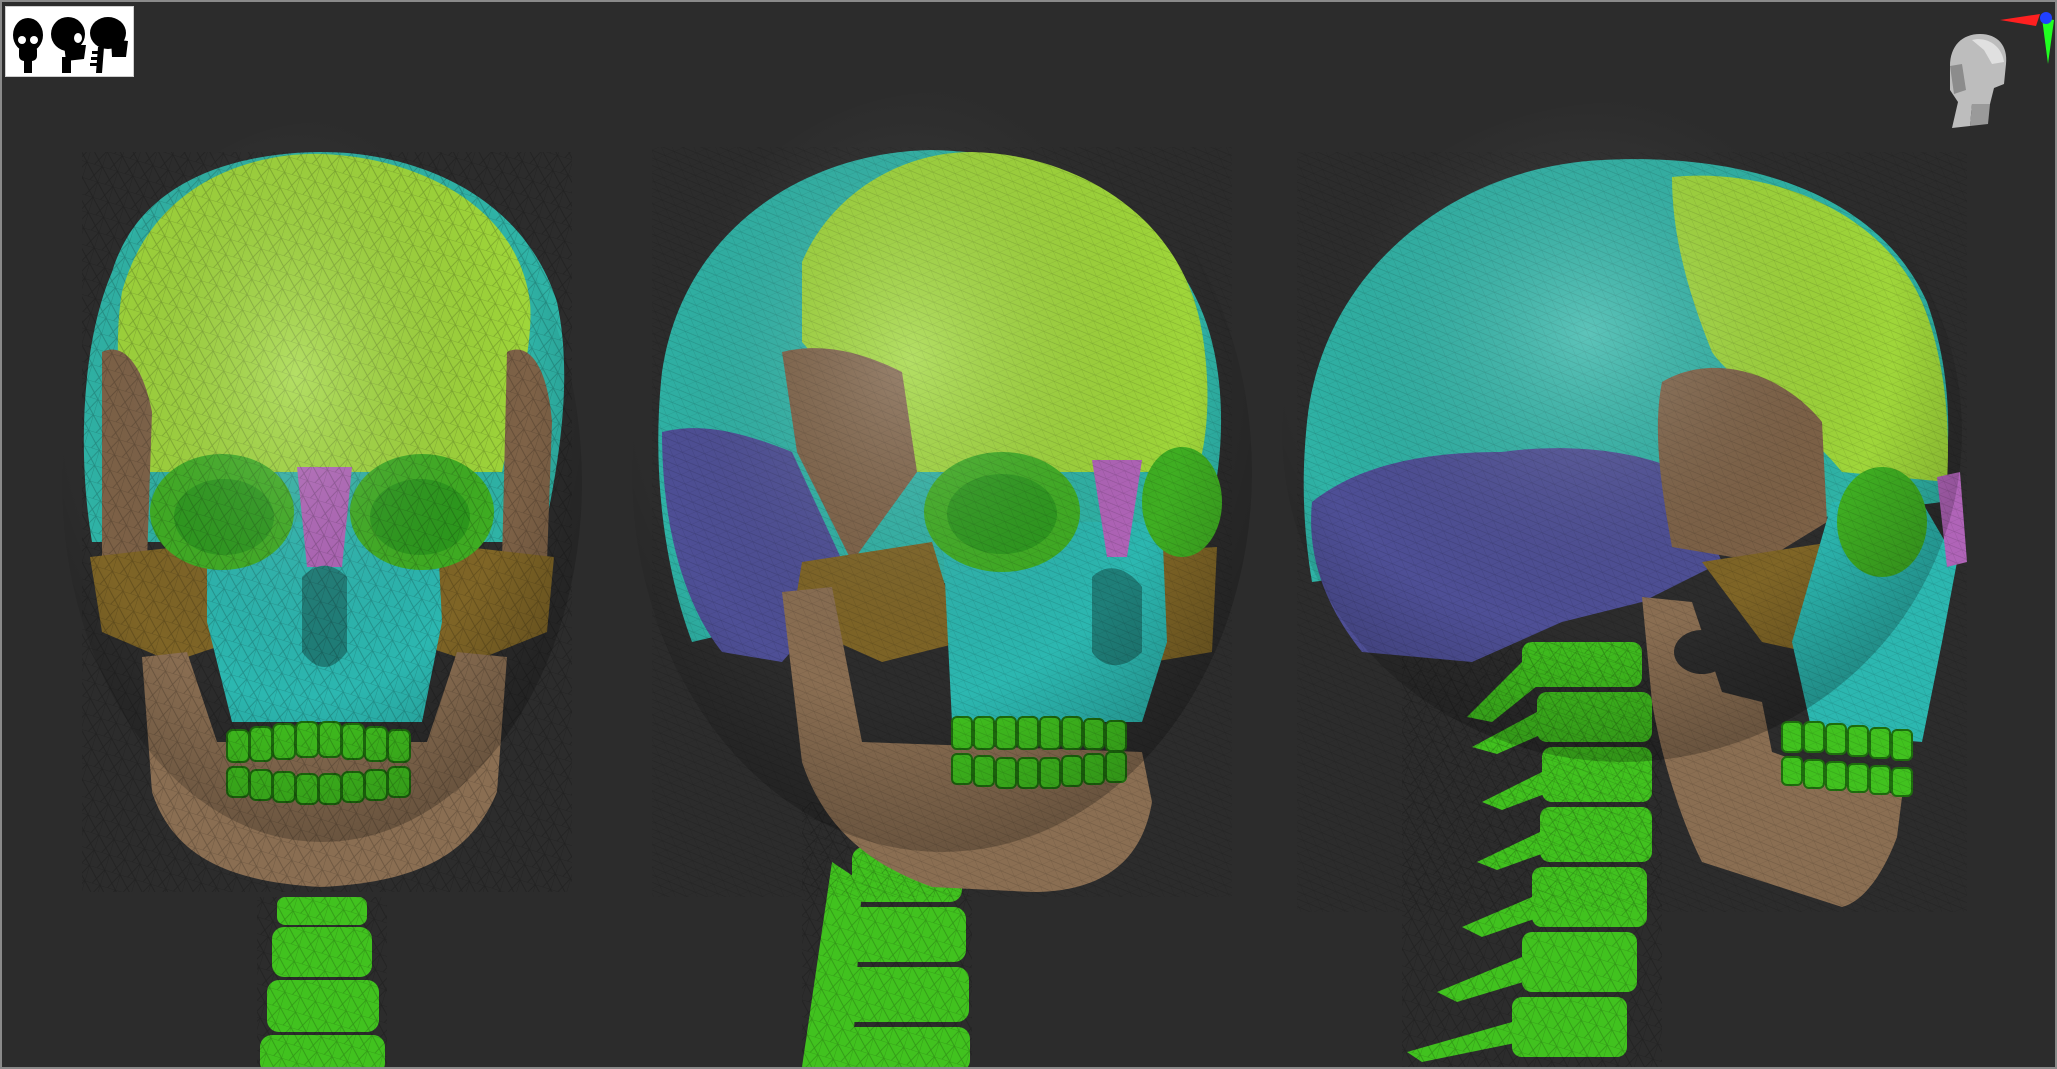 The width and height of the screenshot is (2057, 1069). What do you see at coordinates (2027, 38) in the screenshot?
I see `axis-triad-icon` at bounding box center [2027, 38].